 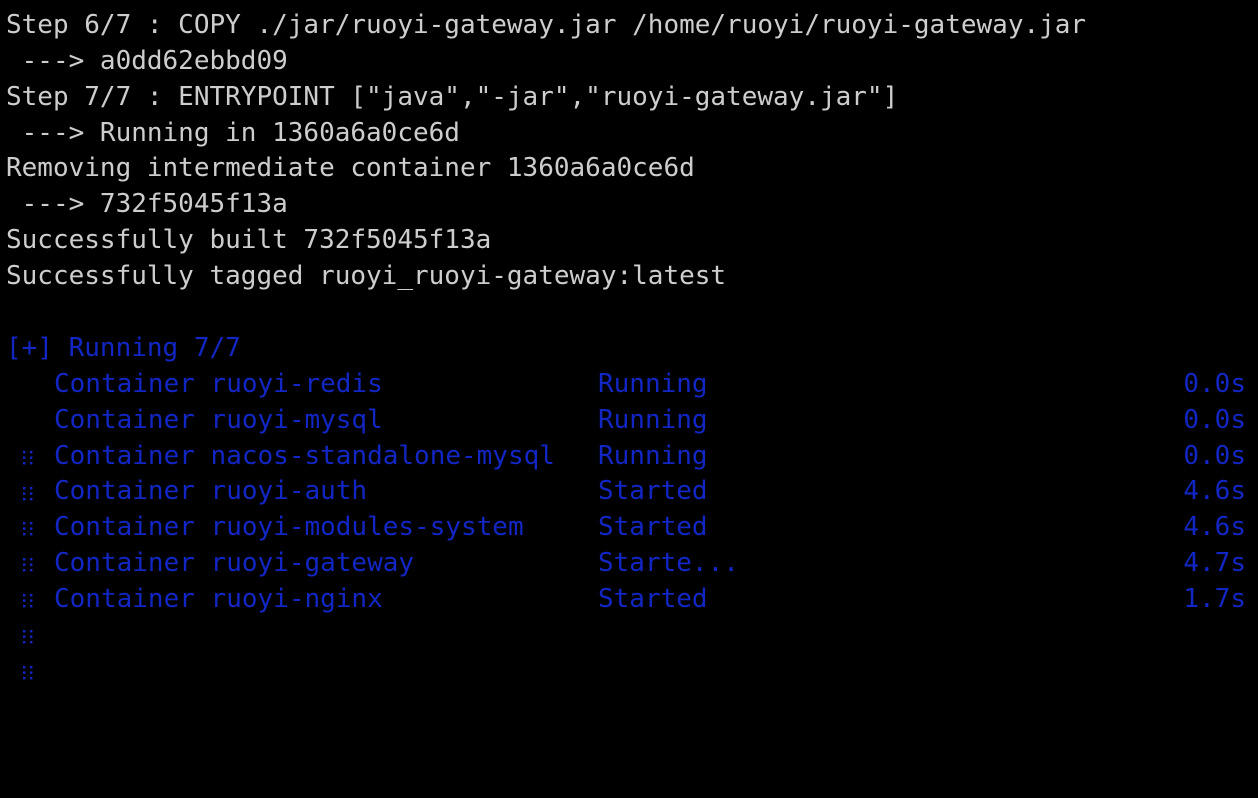 What do you see at coordinates (1214, 563) in the screenshot?
I see `container-elapsed-time: 4.7s` at bounding box center [1214, 563].